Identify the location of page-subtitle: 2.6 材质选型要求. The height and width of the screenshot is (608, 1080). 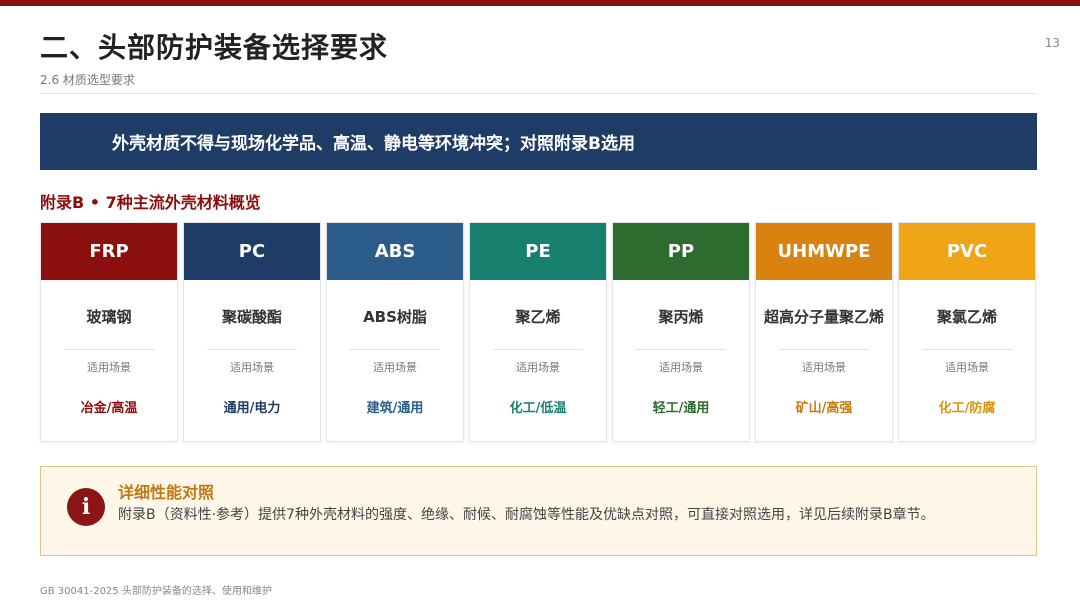
(87, 80).